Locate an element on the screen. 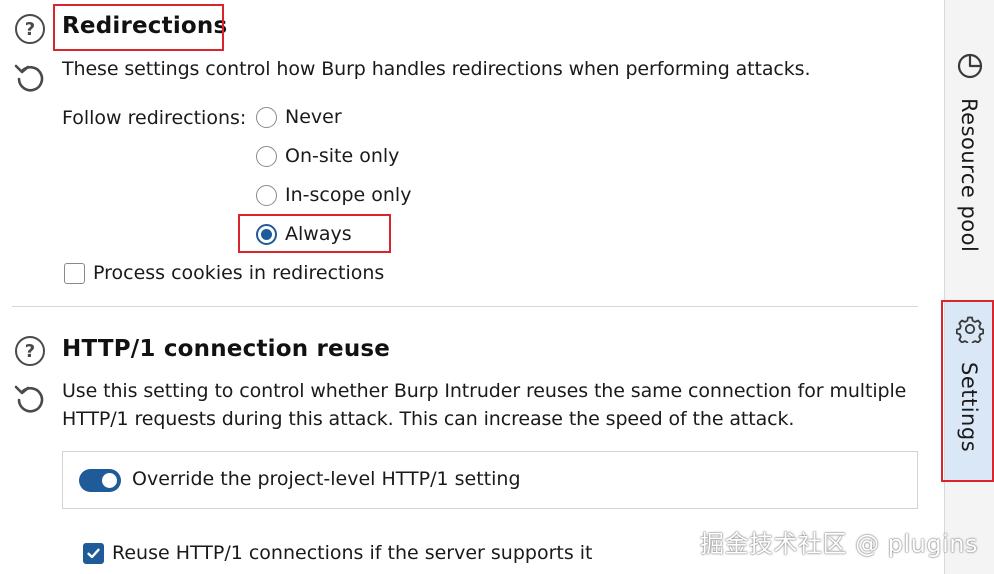 Image resolution: width=994 pixels, height=574 pixels. gear-icon is located at coordinates (970, 329).